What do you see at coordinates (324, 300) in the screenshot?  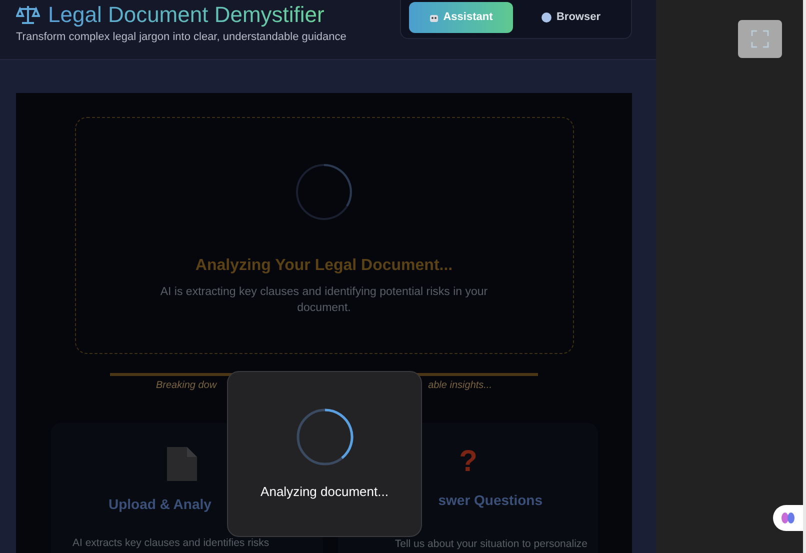 I see `analysis-description: AI is extracting key clauses and identifying potential risks in your document.` at bounding box center [324, 300].